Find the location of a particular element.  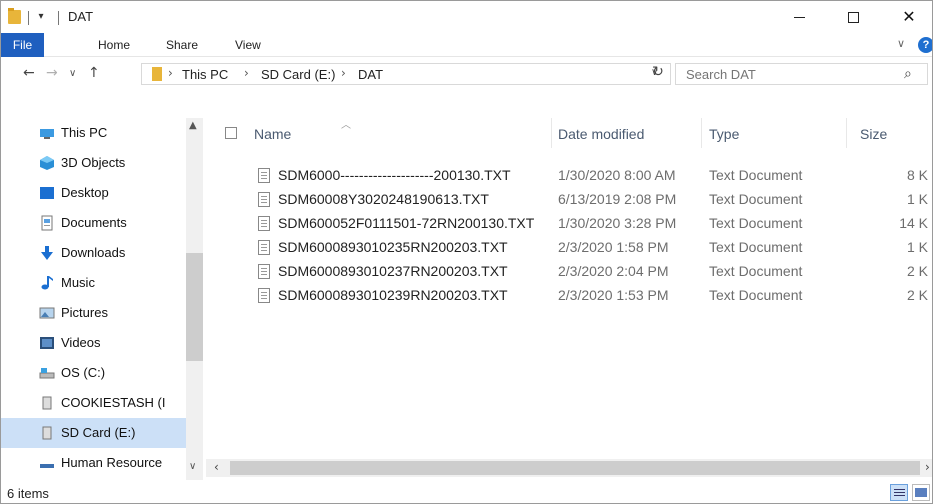

column-header-size: Size is located at coordinates (873, 134).